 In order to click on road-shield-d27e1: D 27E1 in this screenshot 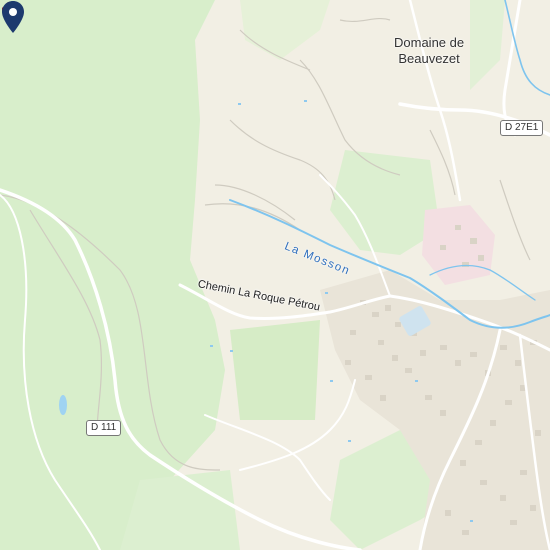, I will do `click(522, 128)`.